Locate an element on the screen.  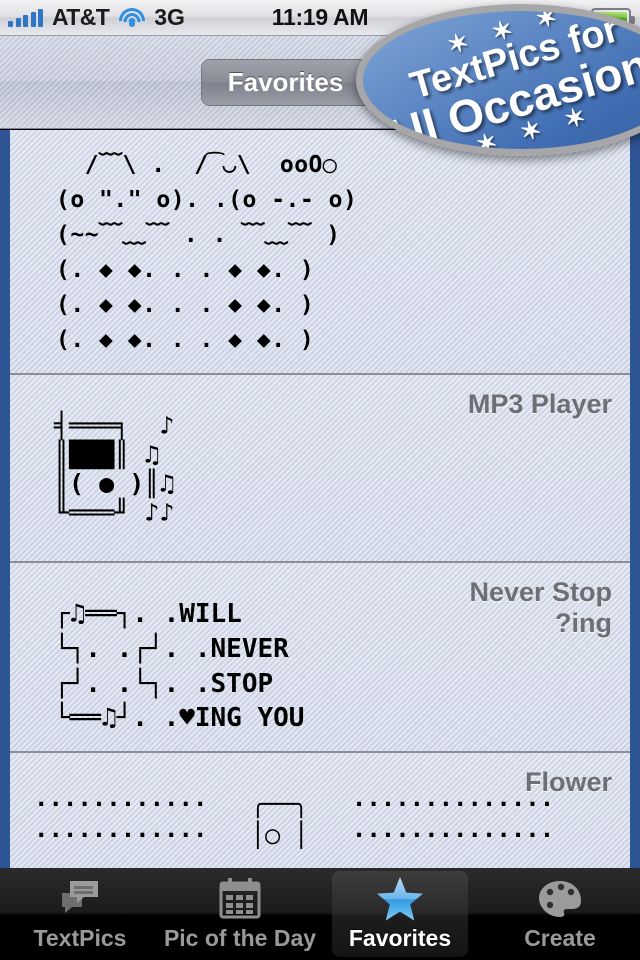
tab-label: Favorites is located at coordinates (400, 938).